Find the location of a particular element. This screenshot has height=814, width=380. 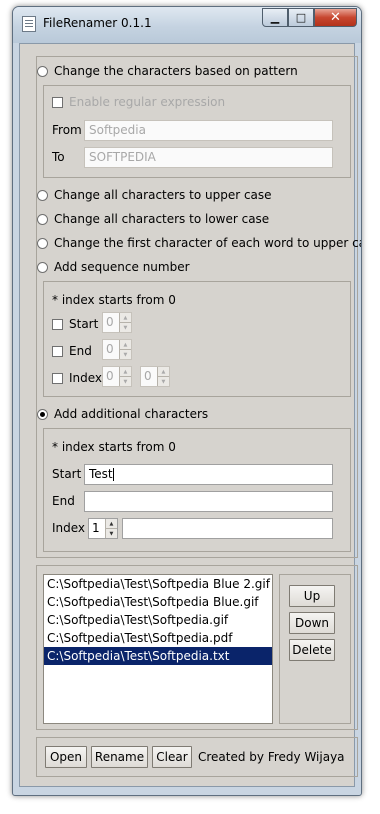

additional-radio-label: Add additional characters is located at coordinates (131, 414).